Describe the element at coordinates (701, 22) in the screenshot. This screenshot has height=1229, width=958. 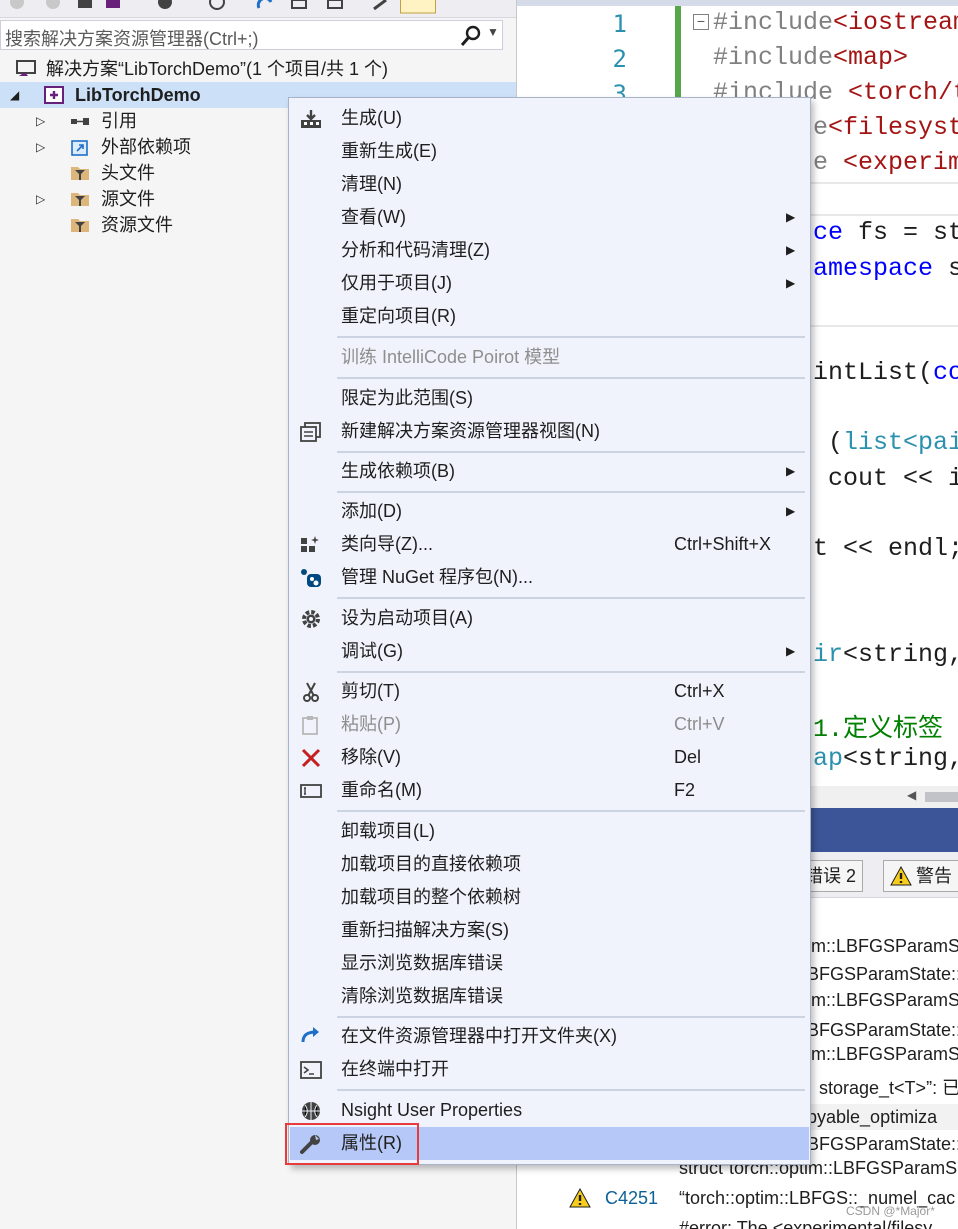
I see `collapse-region-icon: −` at that location.